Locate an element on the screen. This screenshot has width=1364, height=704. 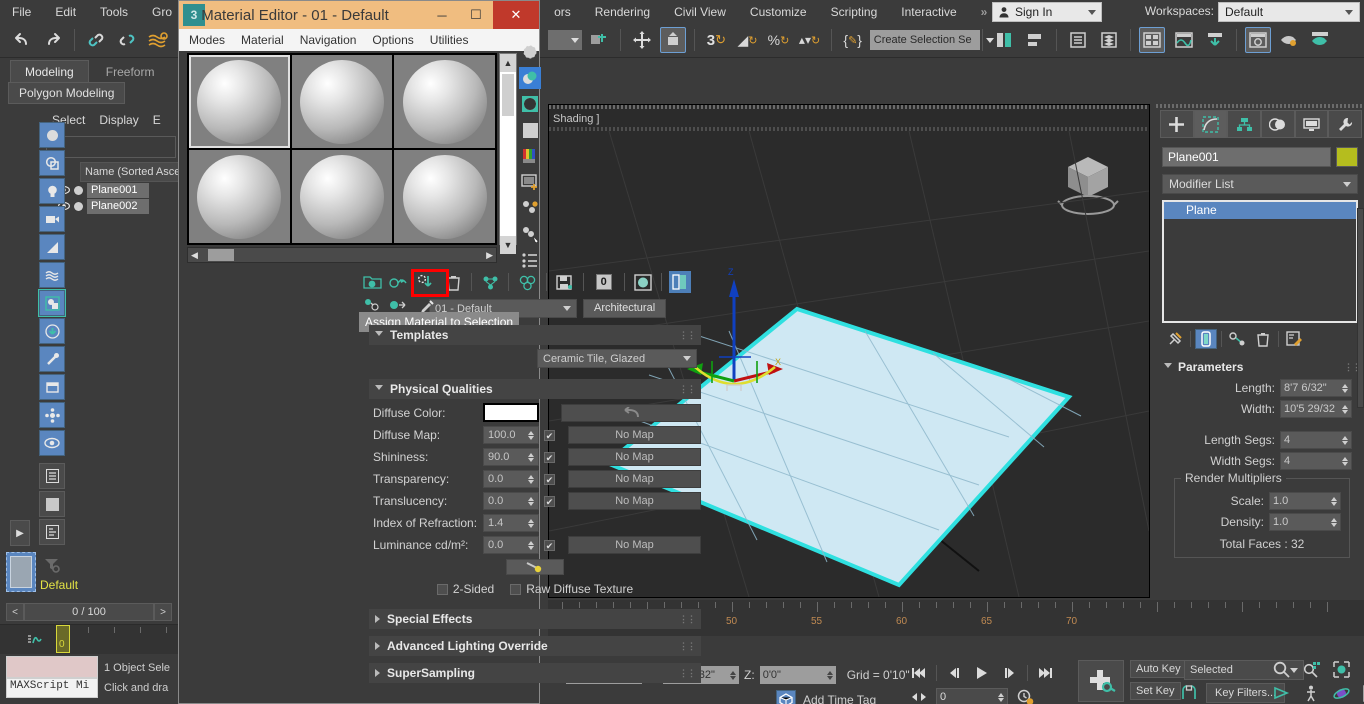
walkthrough-icon is located at coordinates (1311, 693).